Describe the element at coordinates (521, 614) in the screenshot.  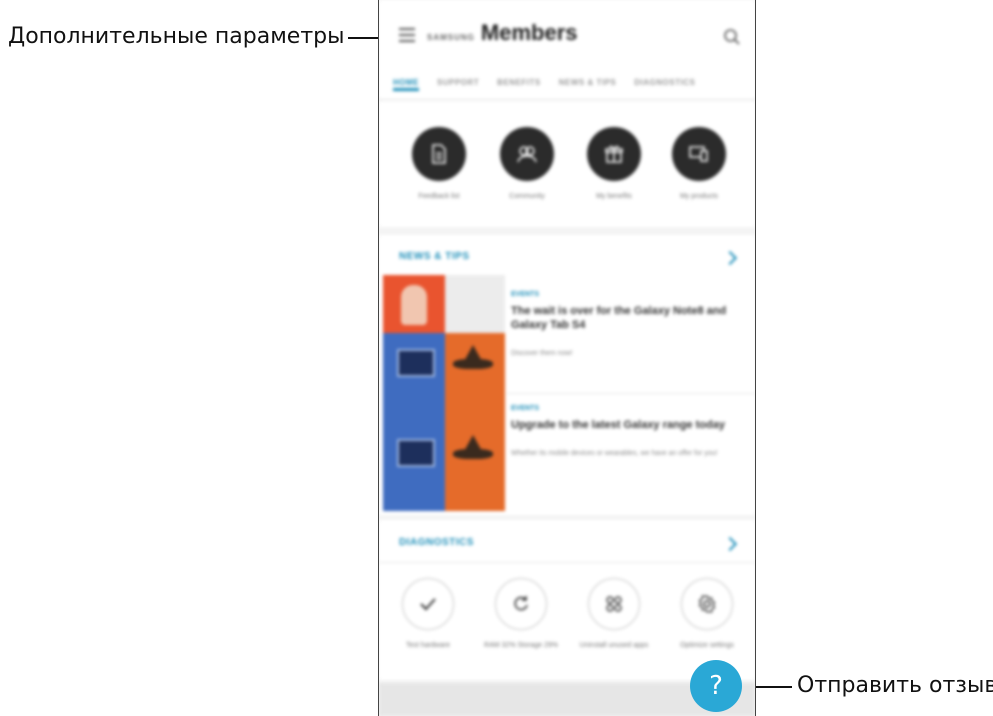
I see `diag-ram-storage: RAM 32% Storage 29%` at that location.